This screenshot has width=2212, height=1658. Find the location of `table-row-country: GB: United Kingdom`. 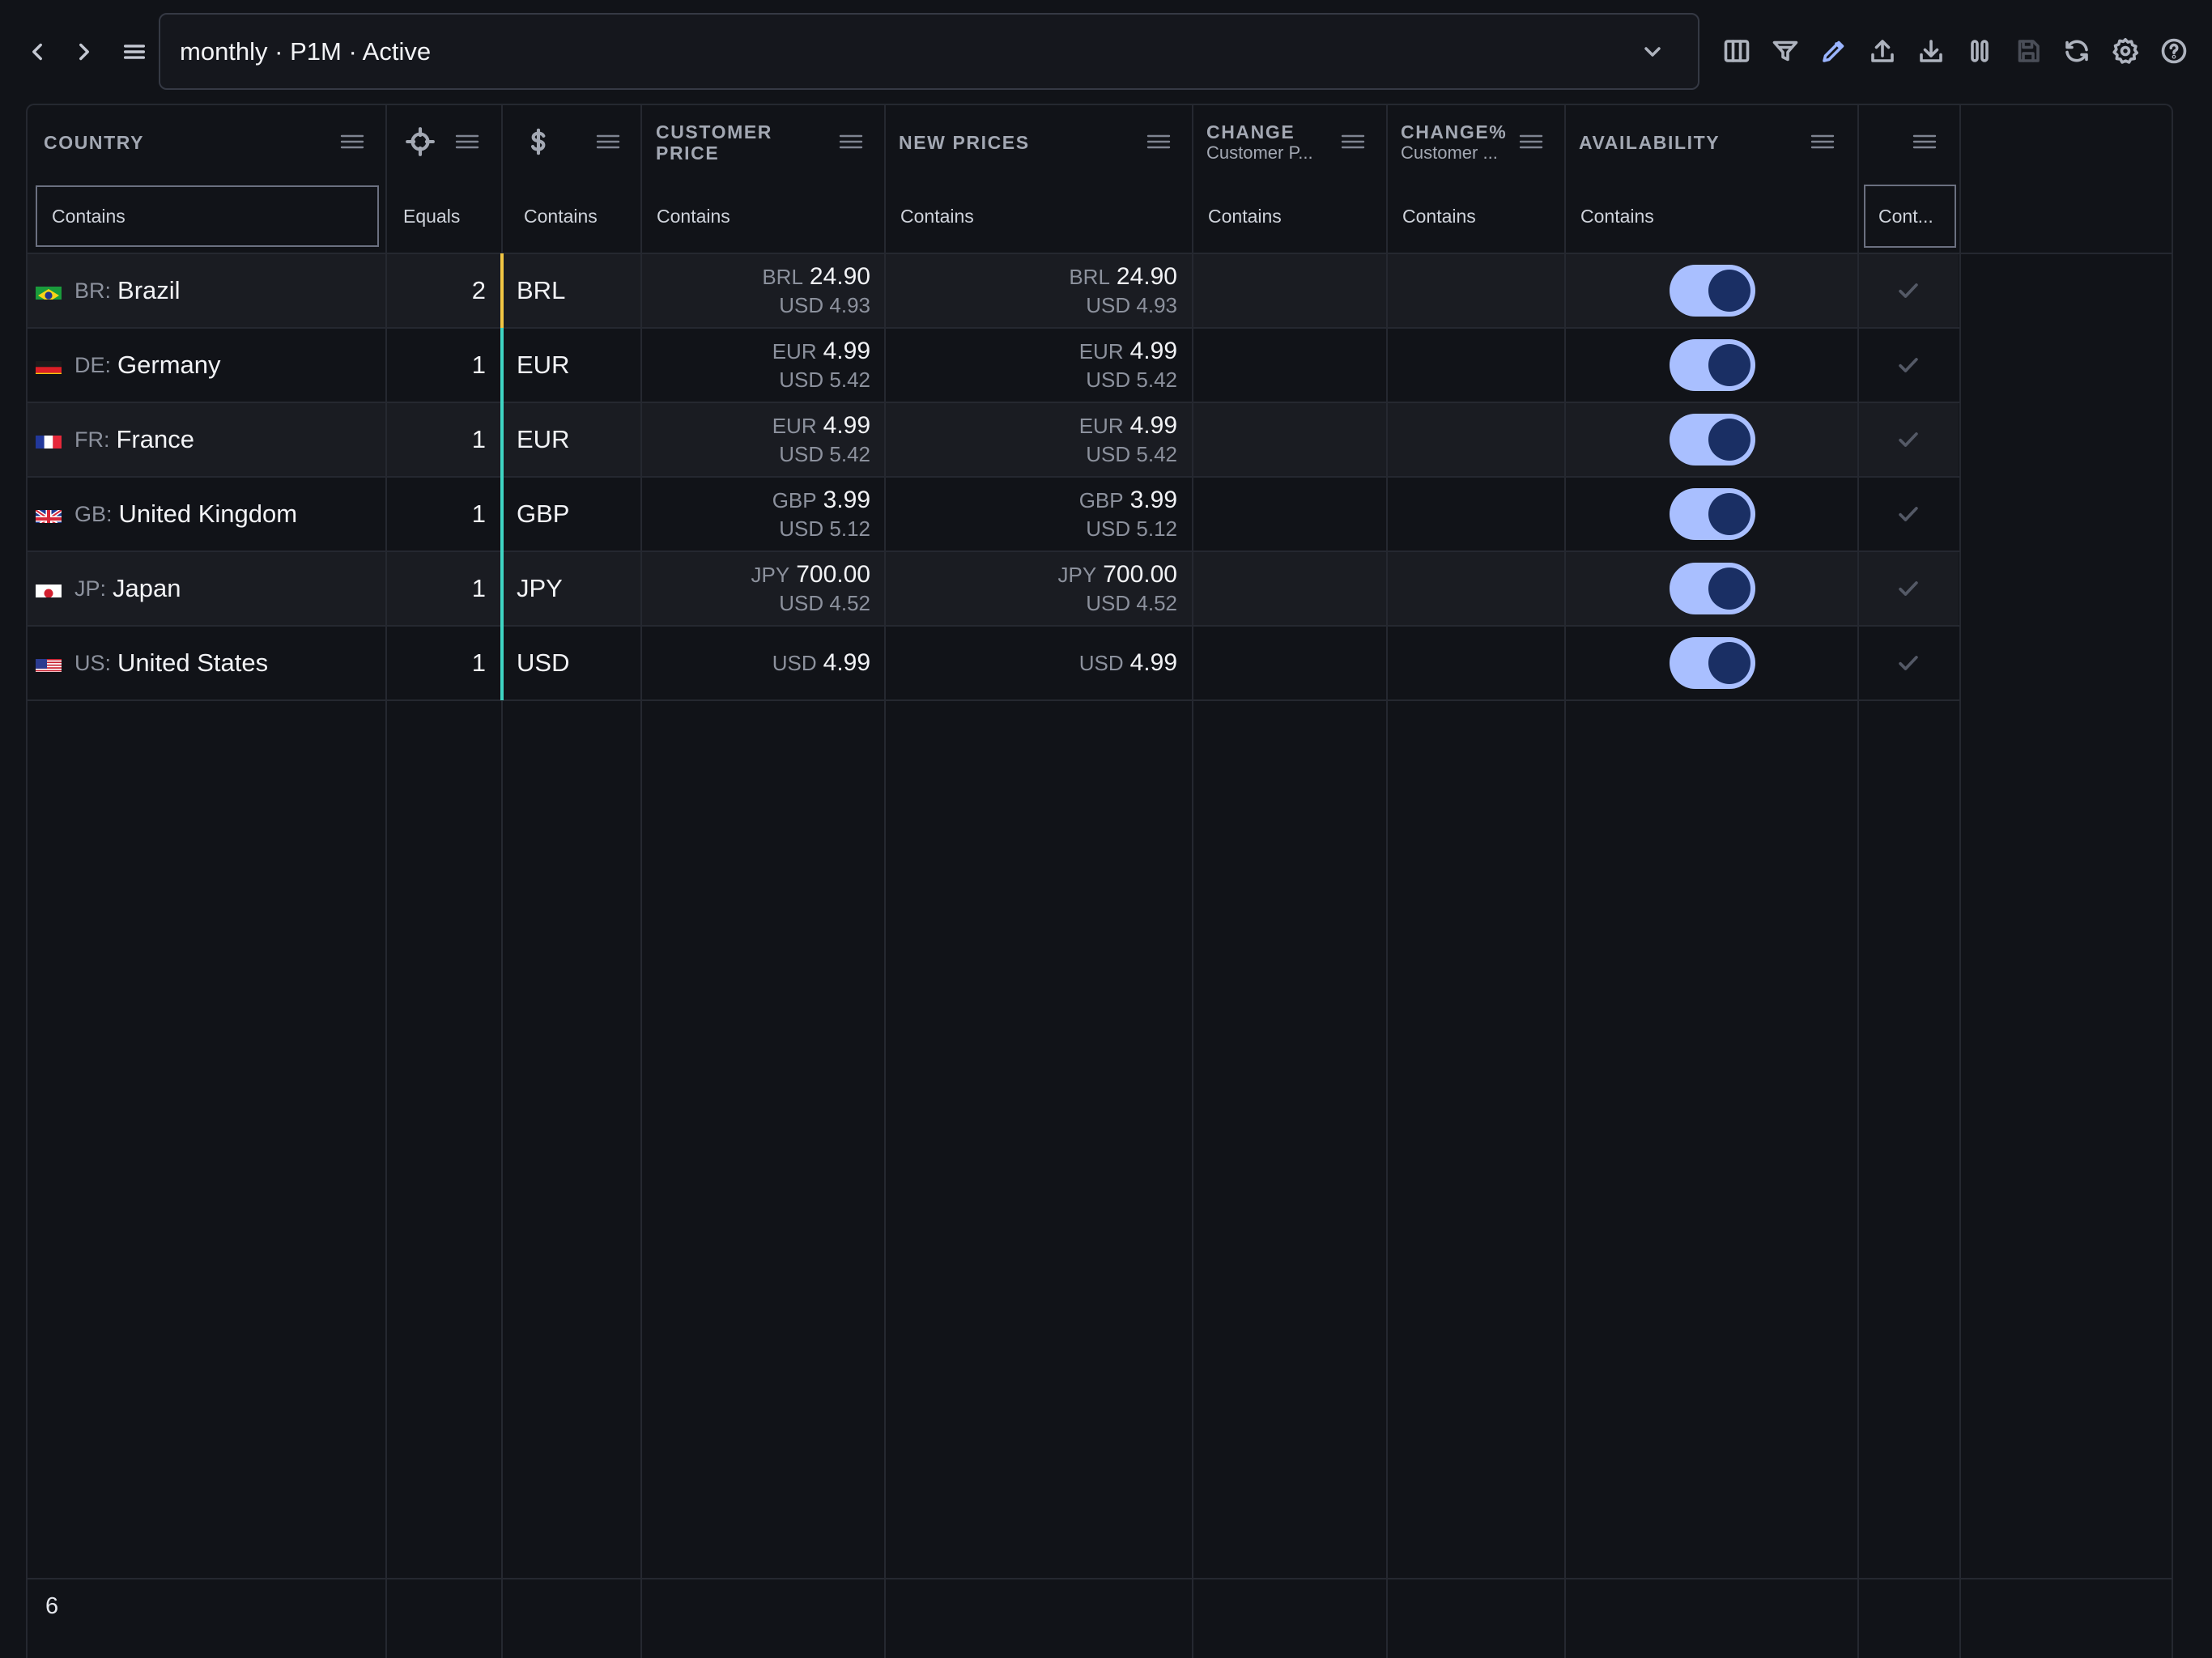

table-row-country: GB: United Kingdom is located at coordinates (206, 514).